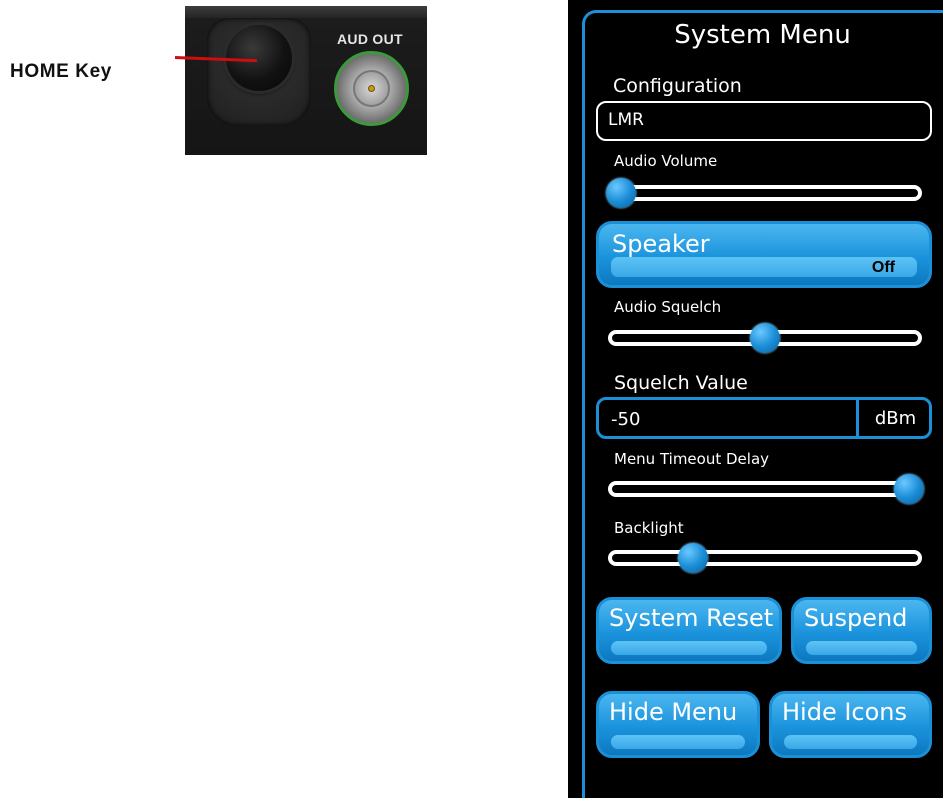  I want to click on home-key-callout-label: HOME Key, so click(61, 71).